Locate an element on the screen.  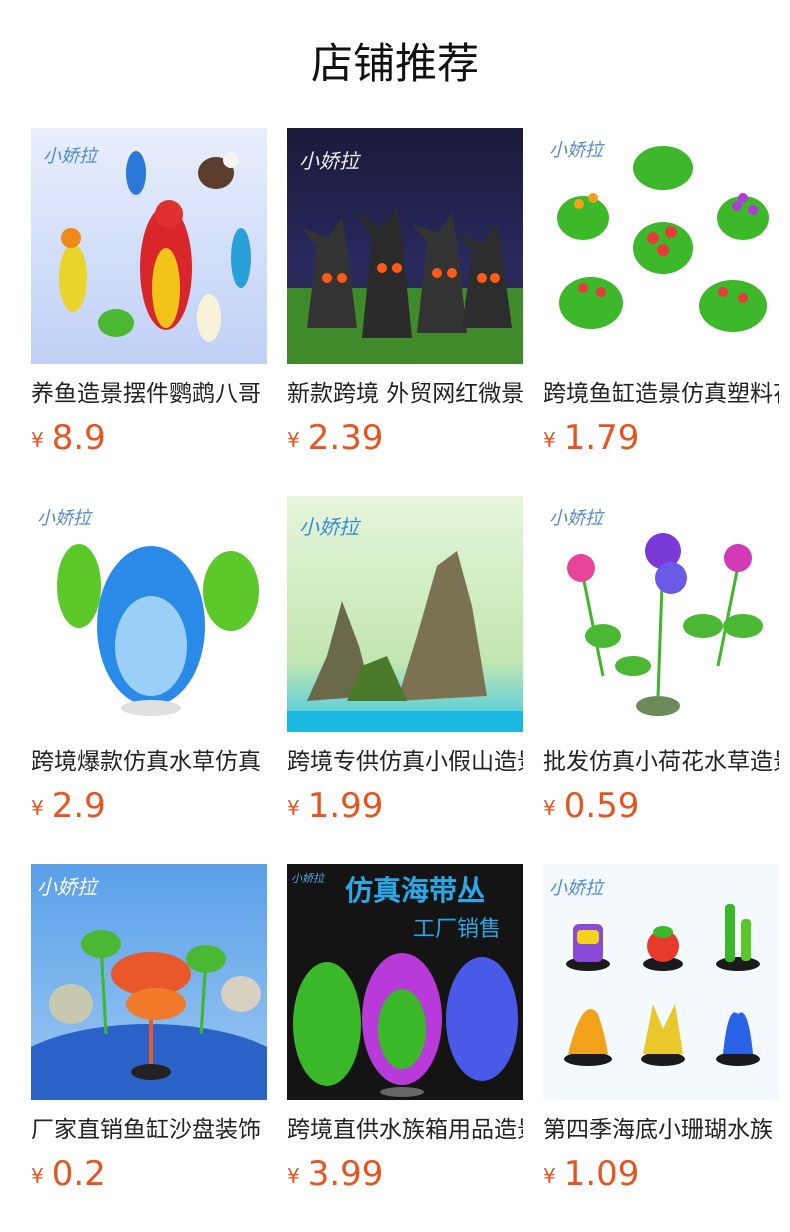
price-value: 1.79 is located at coordinates (601, 438).